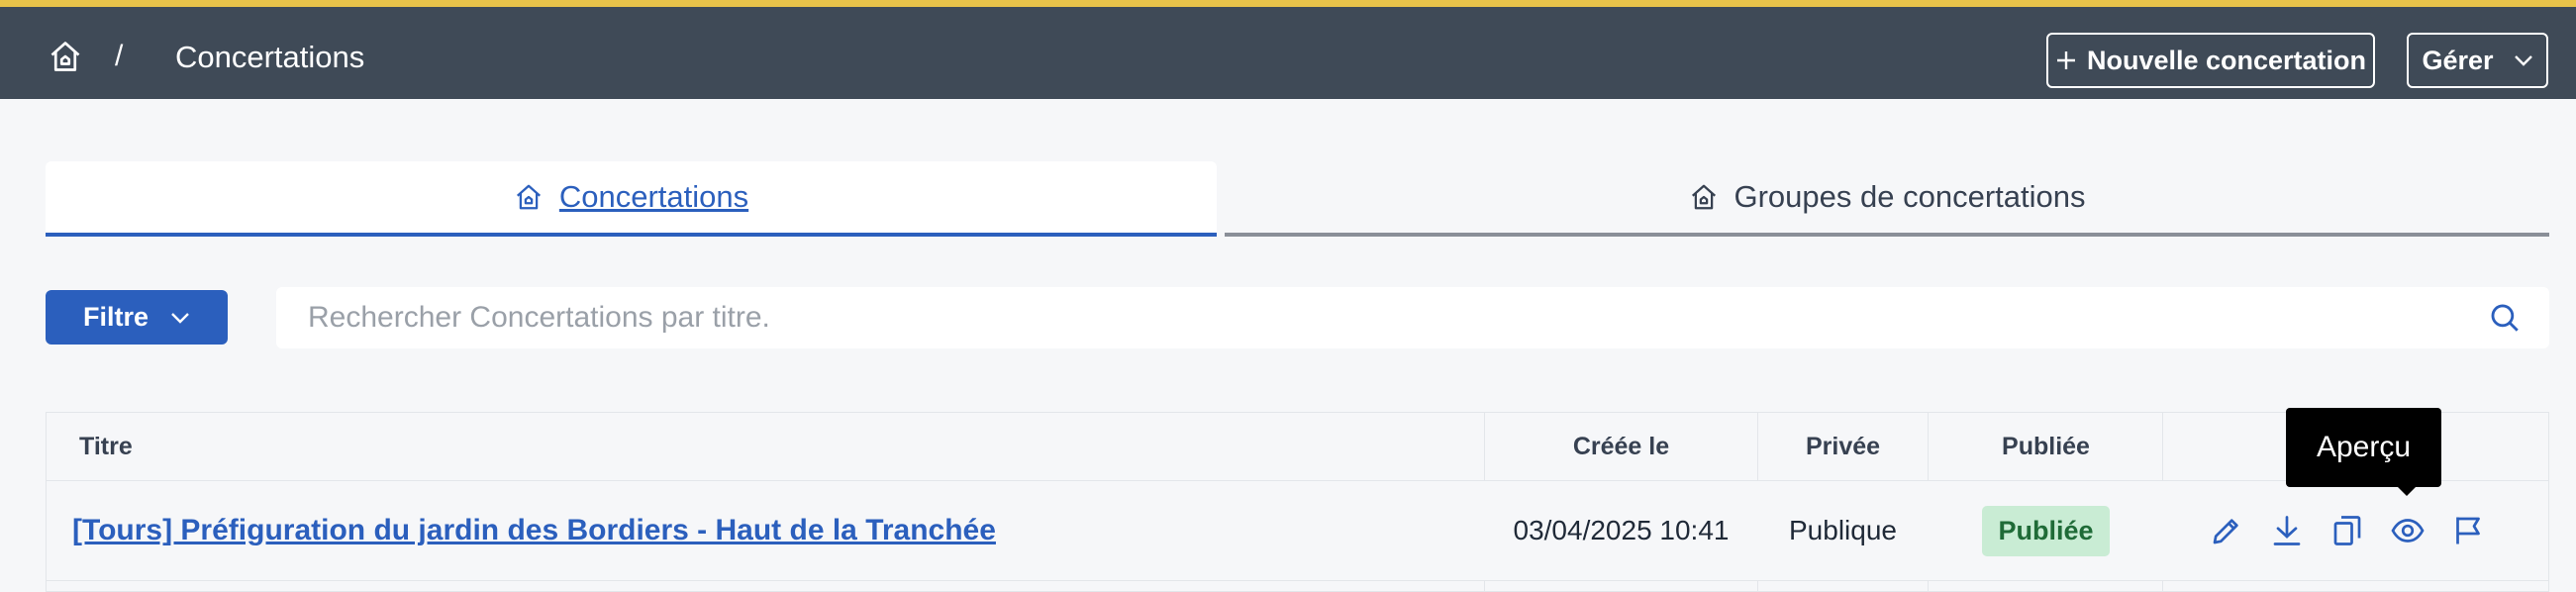 This screenshot has height=592, width=2576. I want to click on column-header-created: Créée le, so click(1621, 446).